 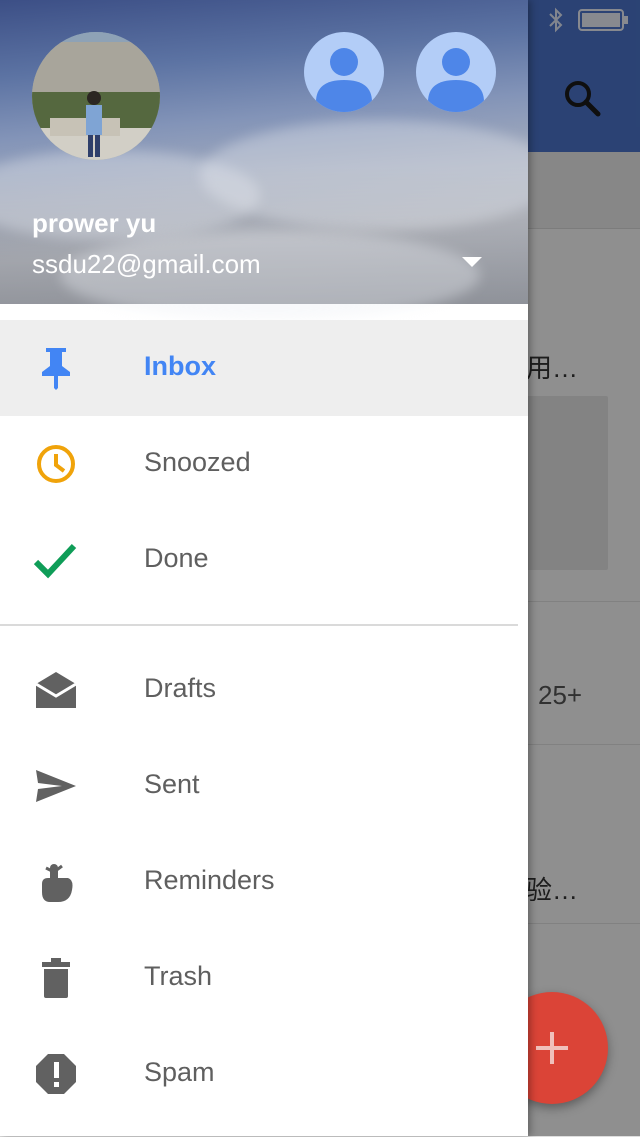 What do you see at coordinates (197, 462) in the screenshot?
I see `nav-item-label: Snoozed` at bounding box center [197, 462].